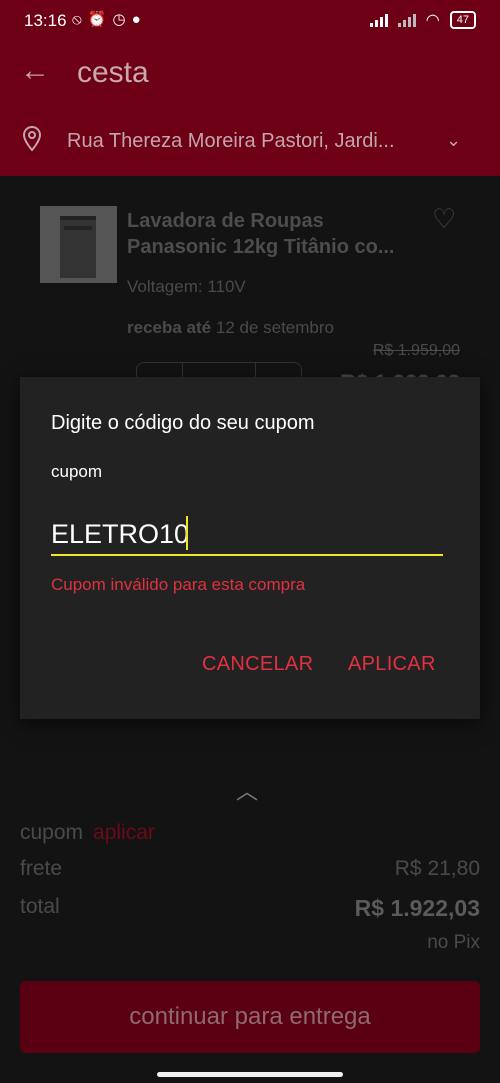 This screenshot has height=1083, width=500. Describe the element at coordinates (187, 533) in the screenshot. I see `text-cursor` at that location.